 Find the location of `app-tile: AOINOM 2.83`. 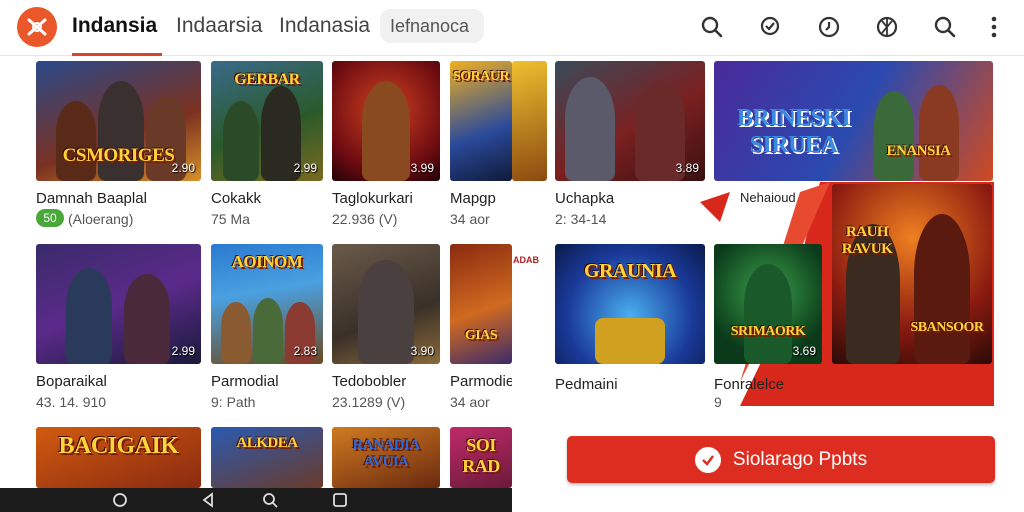

app-tile: AOINOM 2.83 is located at coordinates (267, 304).